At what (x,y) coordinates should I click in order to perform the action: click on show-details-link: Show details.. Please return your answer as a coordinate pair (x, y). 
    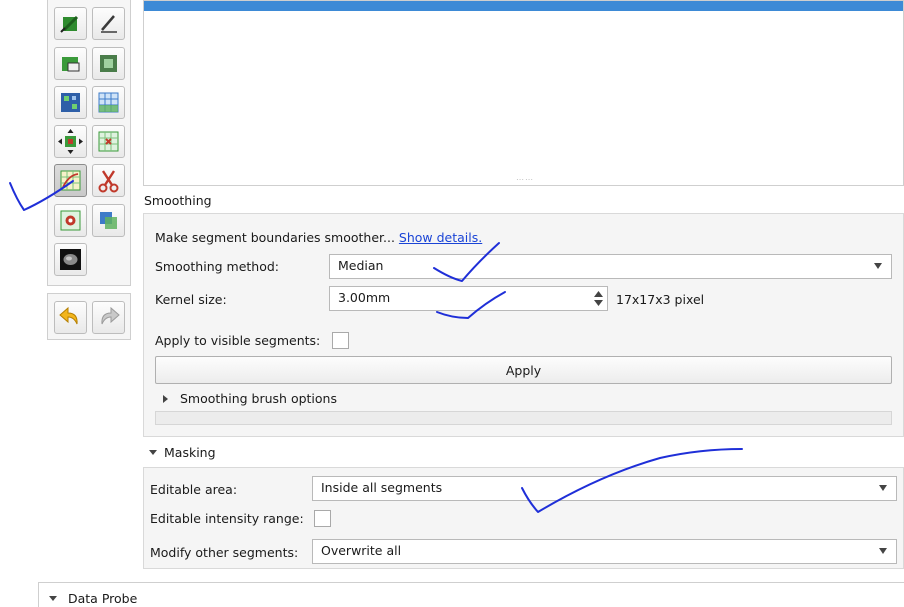
    Looking at the image, I should click on (440, 237).